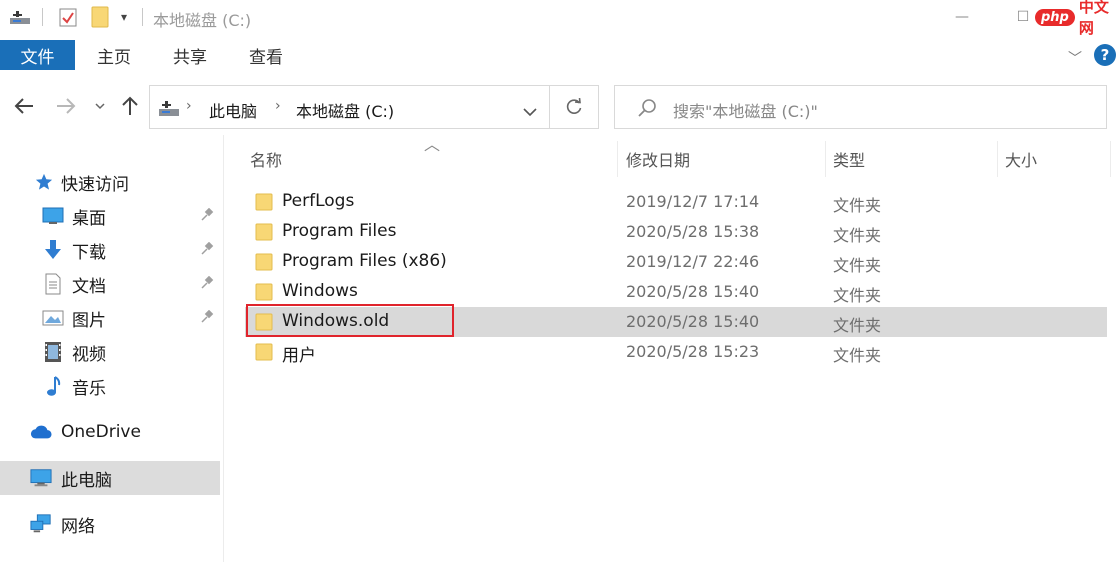 This screenshot has width=1119, height=562. What do you see at coordinates (266, 55) in the screenshot?
I see `tab-view: 查看` at bounding box center [266, 55].